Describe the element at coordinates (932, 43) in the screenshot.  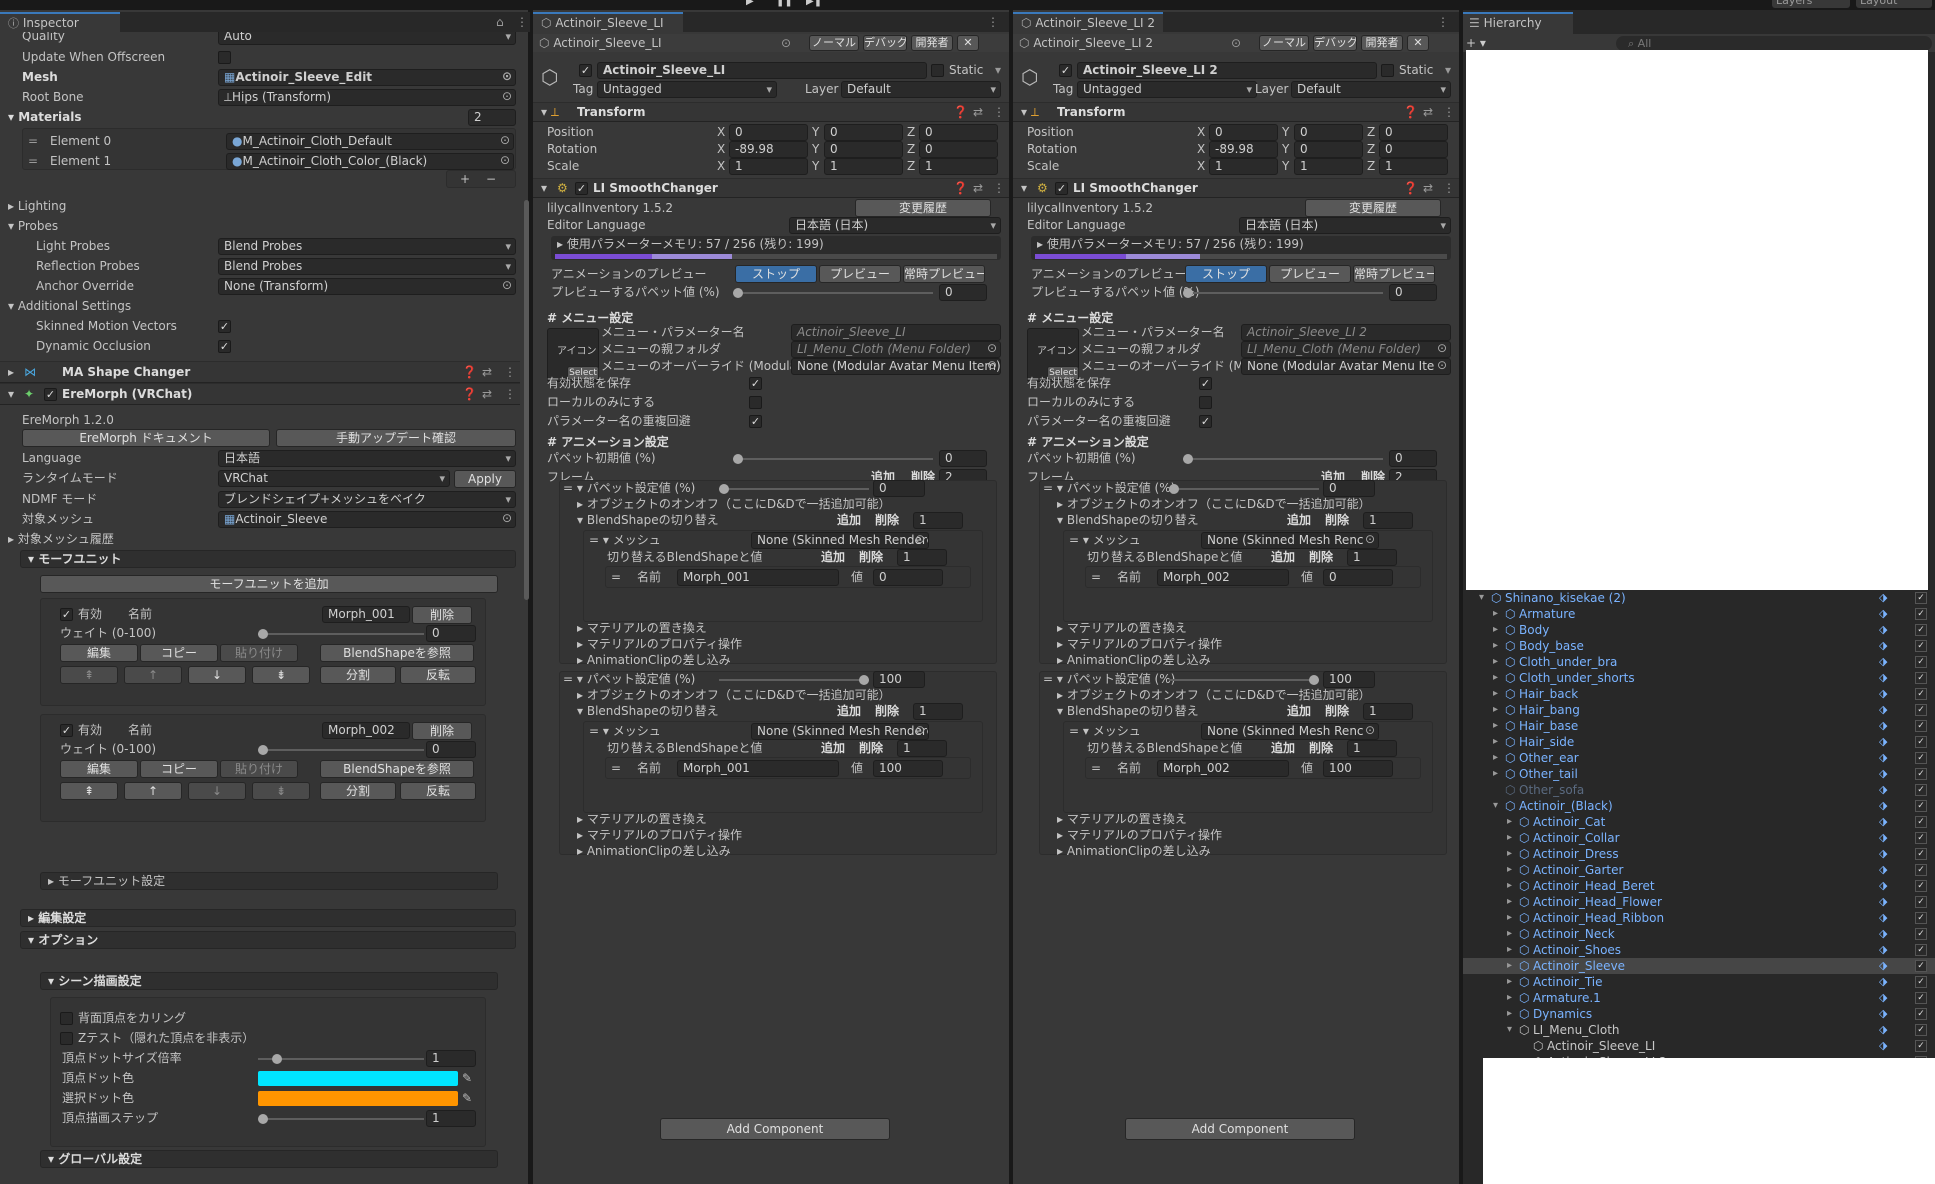
I see `developer-mode-button: 開発者` at that location.